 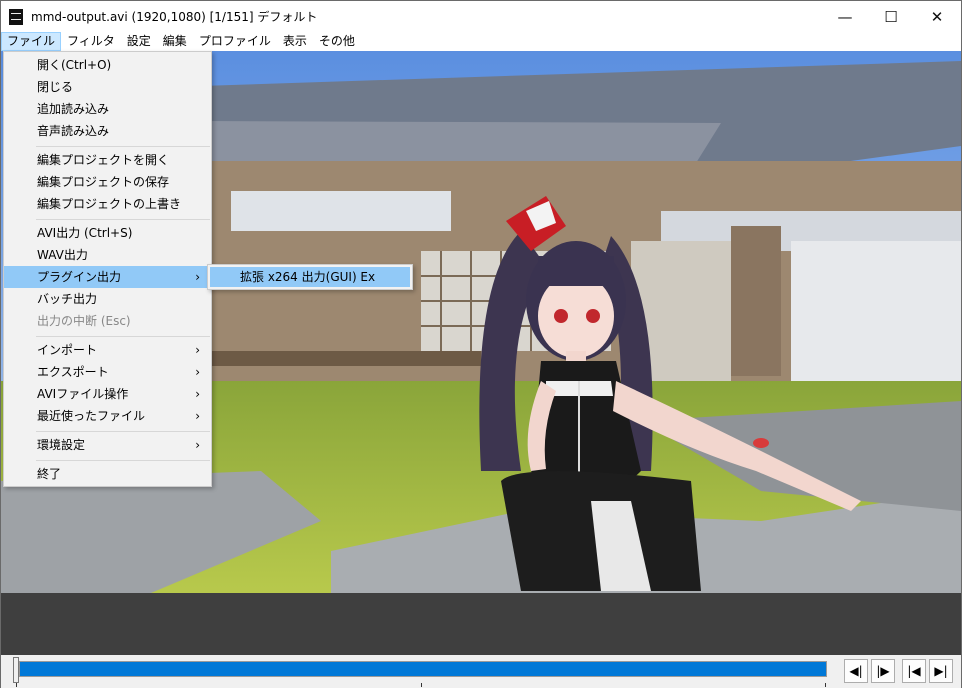 I want to click on menu-item-label: 開く(Ctrl+O), so click(x=74, y=65).